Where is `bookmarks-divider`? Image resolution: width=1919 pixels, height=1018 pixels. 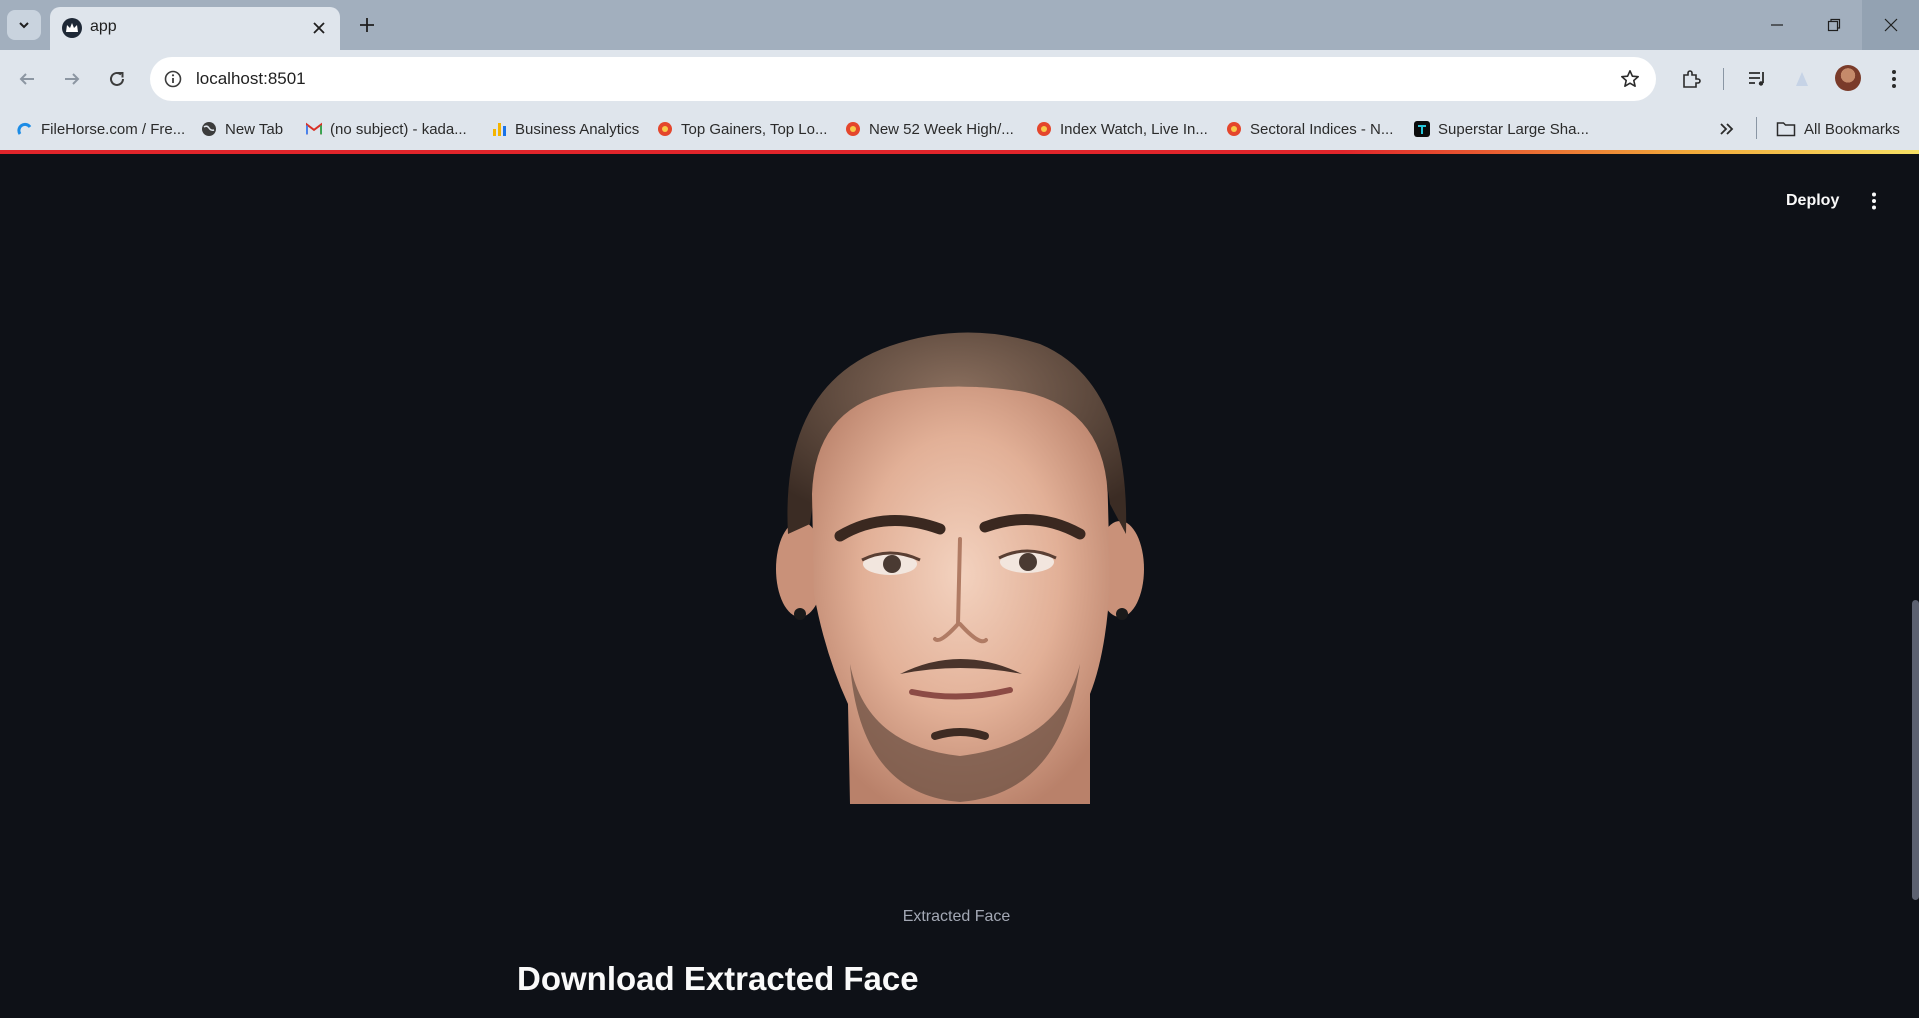 bookmarks-divider is located at coordinates (1756, 128).